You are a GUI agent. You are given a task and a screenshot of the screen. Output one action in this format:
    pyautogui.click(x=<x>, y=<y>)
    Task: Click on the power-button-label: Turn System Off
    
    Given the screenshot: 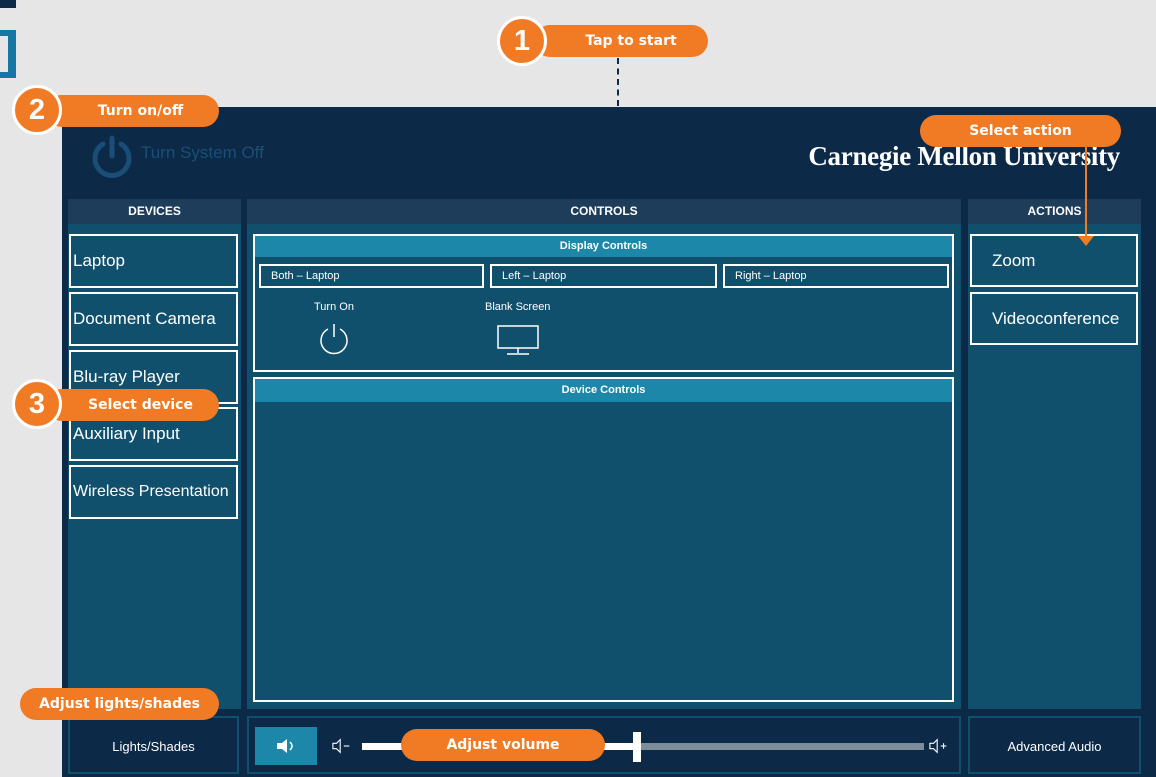 What is the action you would take?
    pyautogui.click(x=202, y=153)
    